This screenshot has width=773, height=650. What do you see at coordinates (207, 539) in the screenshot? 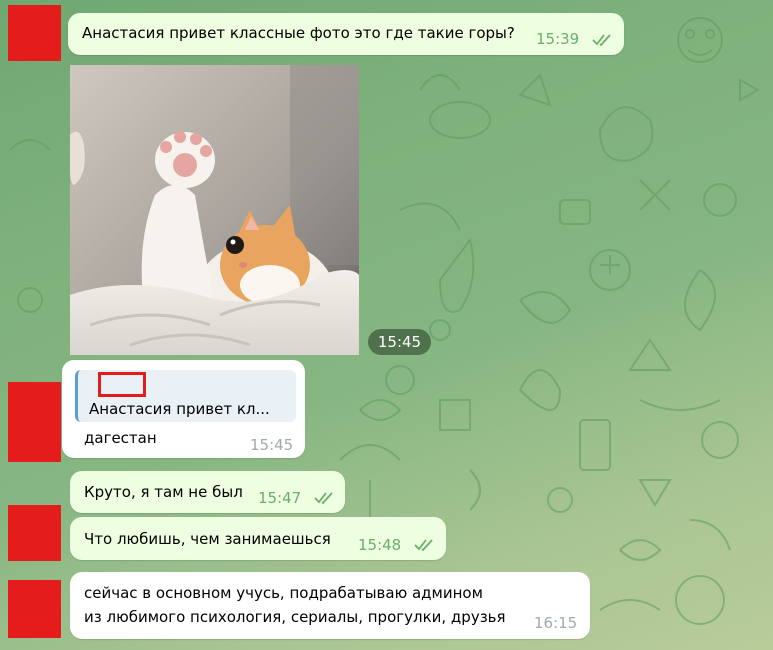
I see `message-text: Что любишь, чем занимаешься` at bounding box center [207, 539].